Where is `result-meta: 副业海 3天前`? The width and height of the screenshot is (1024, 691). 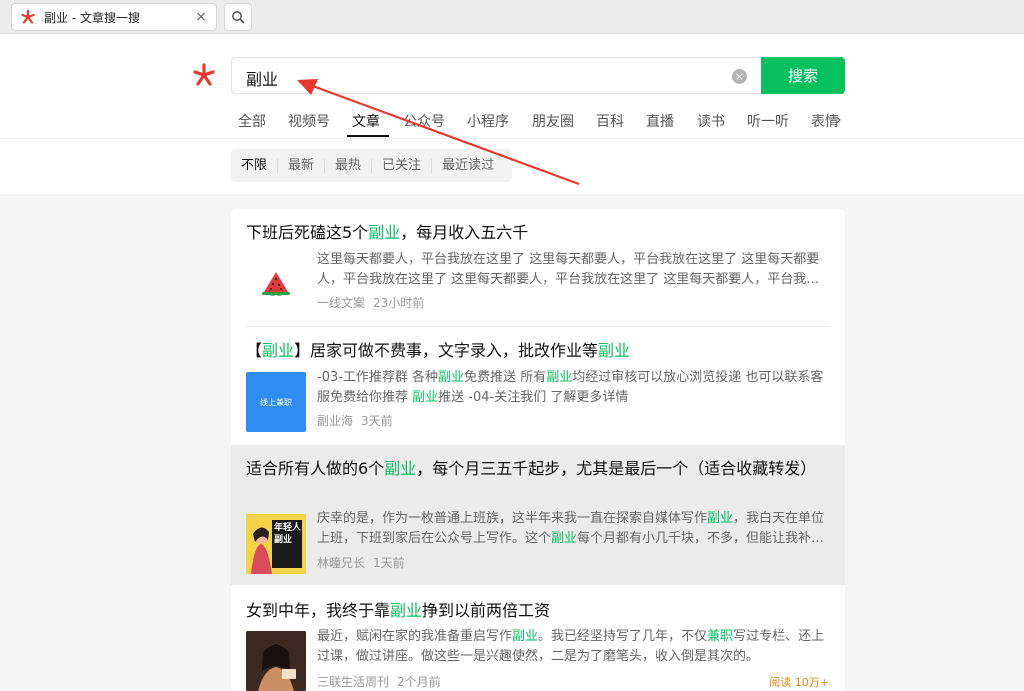
result-meta: 副业海 3天前 is located at coordinates (359, 420).